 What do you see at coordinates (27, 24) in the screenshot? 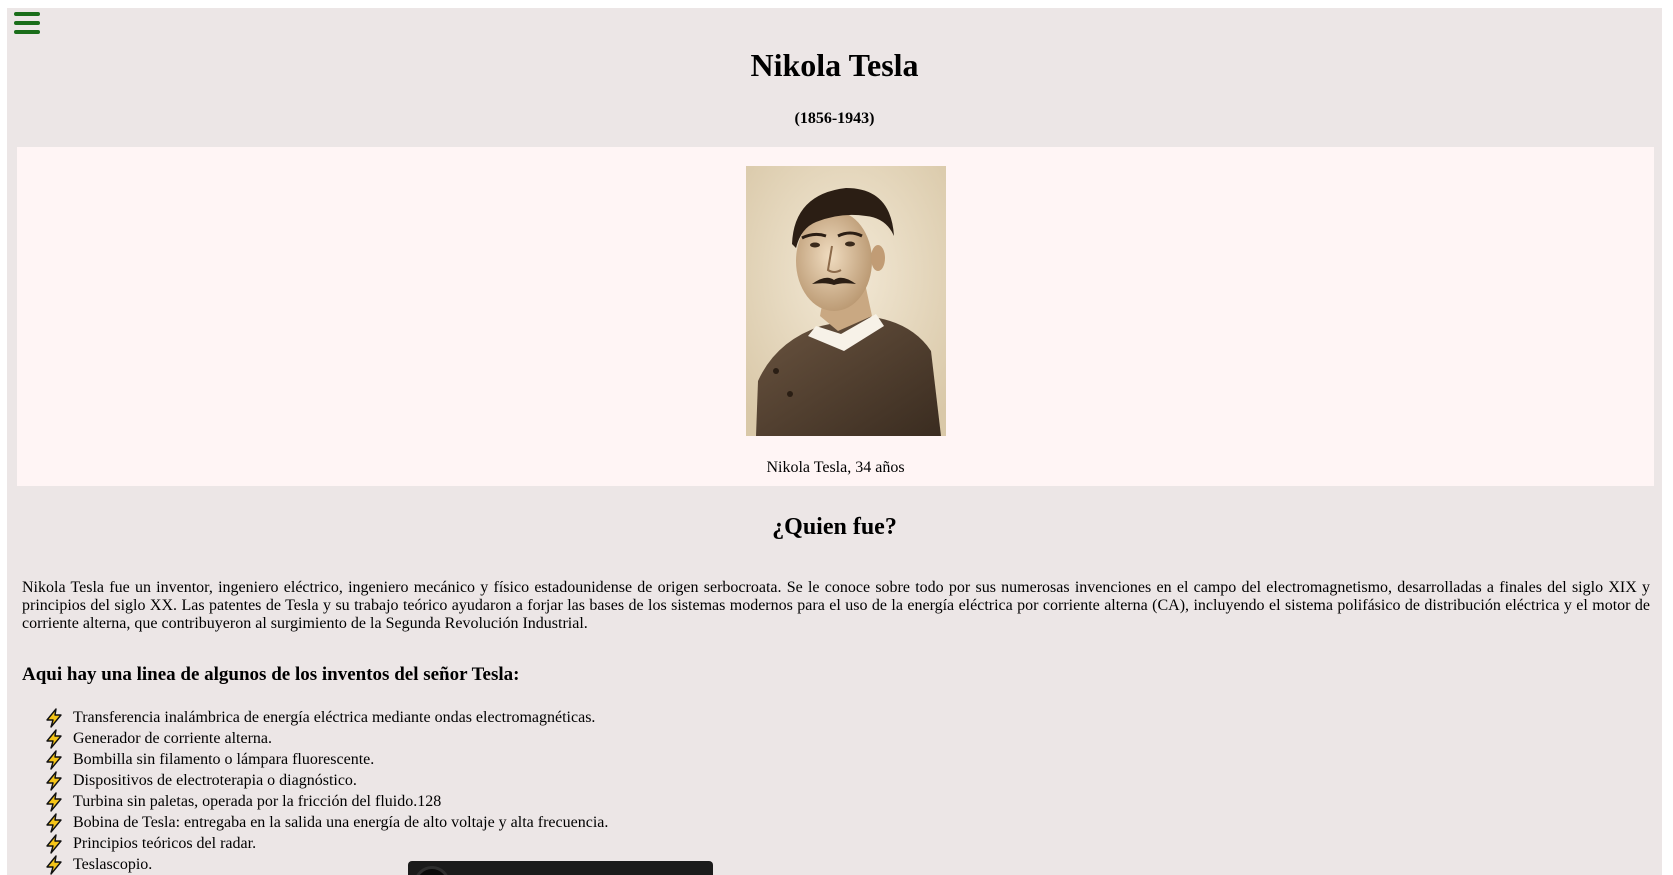
I see `hamburger-menu-icon` at bounding box center [27, 24].